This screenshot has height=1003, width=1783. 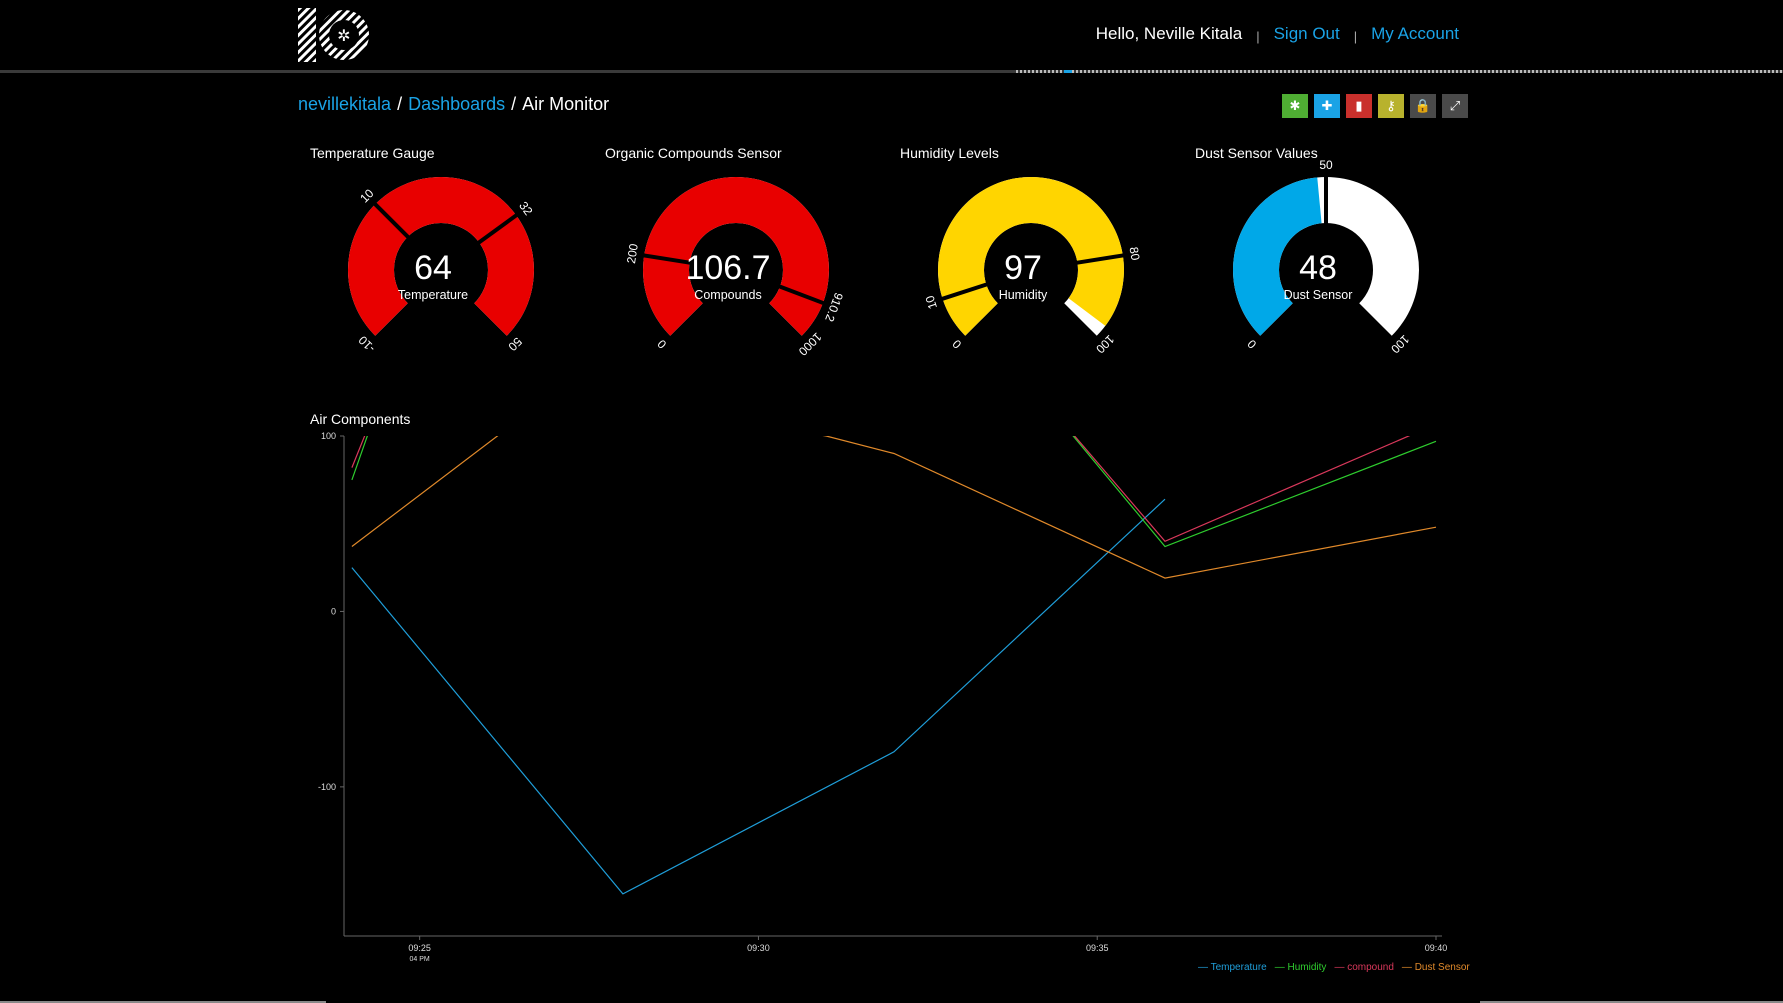 What do you see at coordinates (1023, 295) in the screenshot?
I see `gauge-label: Humidity` at bounding box center [1023, 295].